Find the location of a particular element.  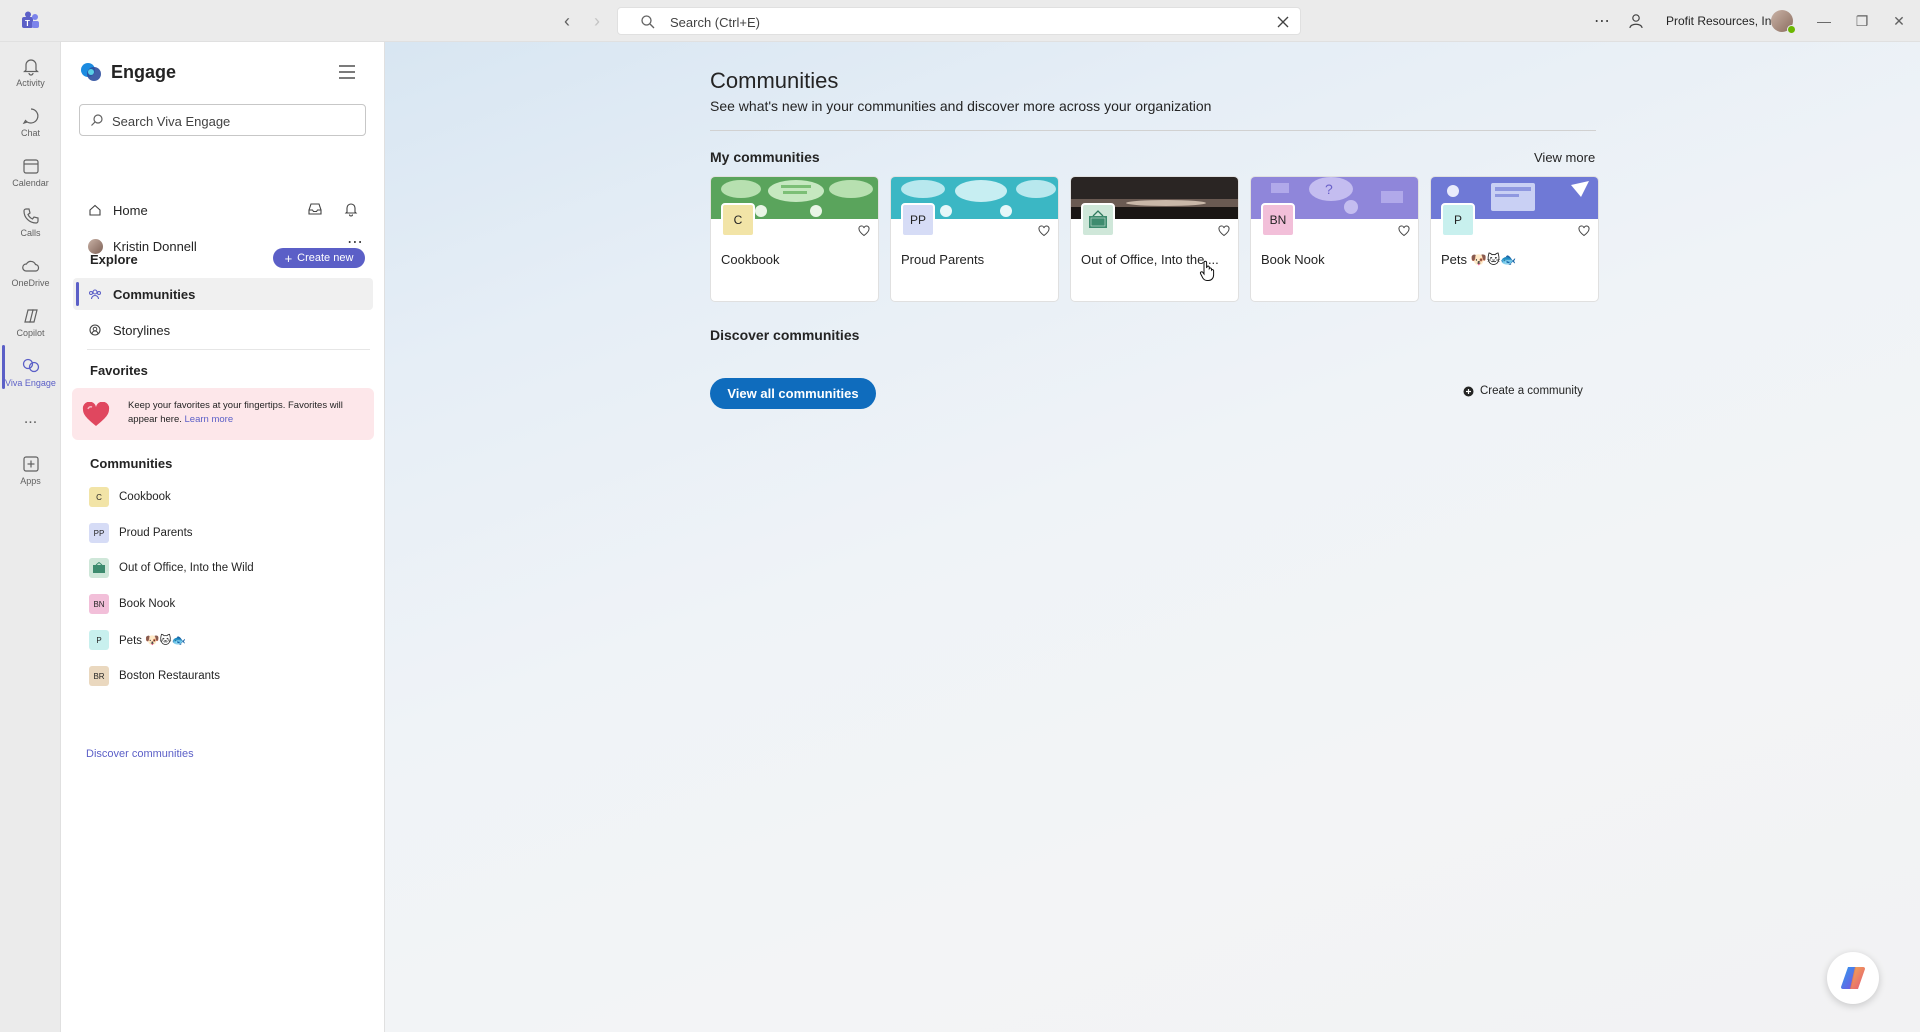

community-card-proud-parents: PP Proud Parents is located at coordinates (974, 239).